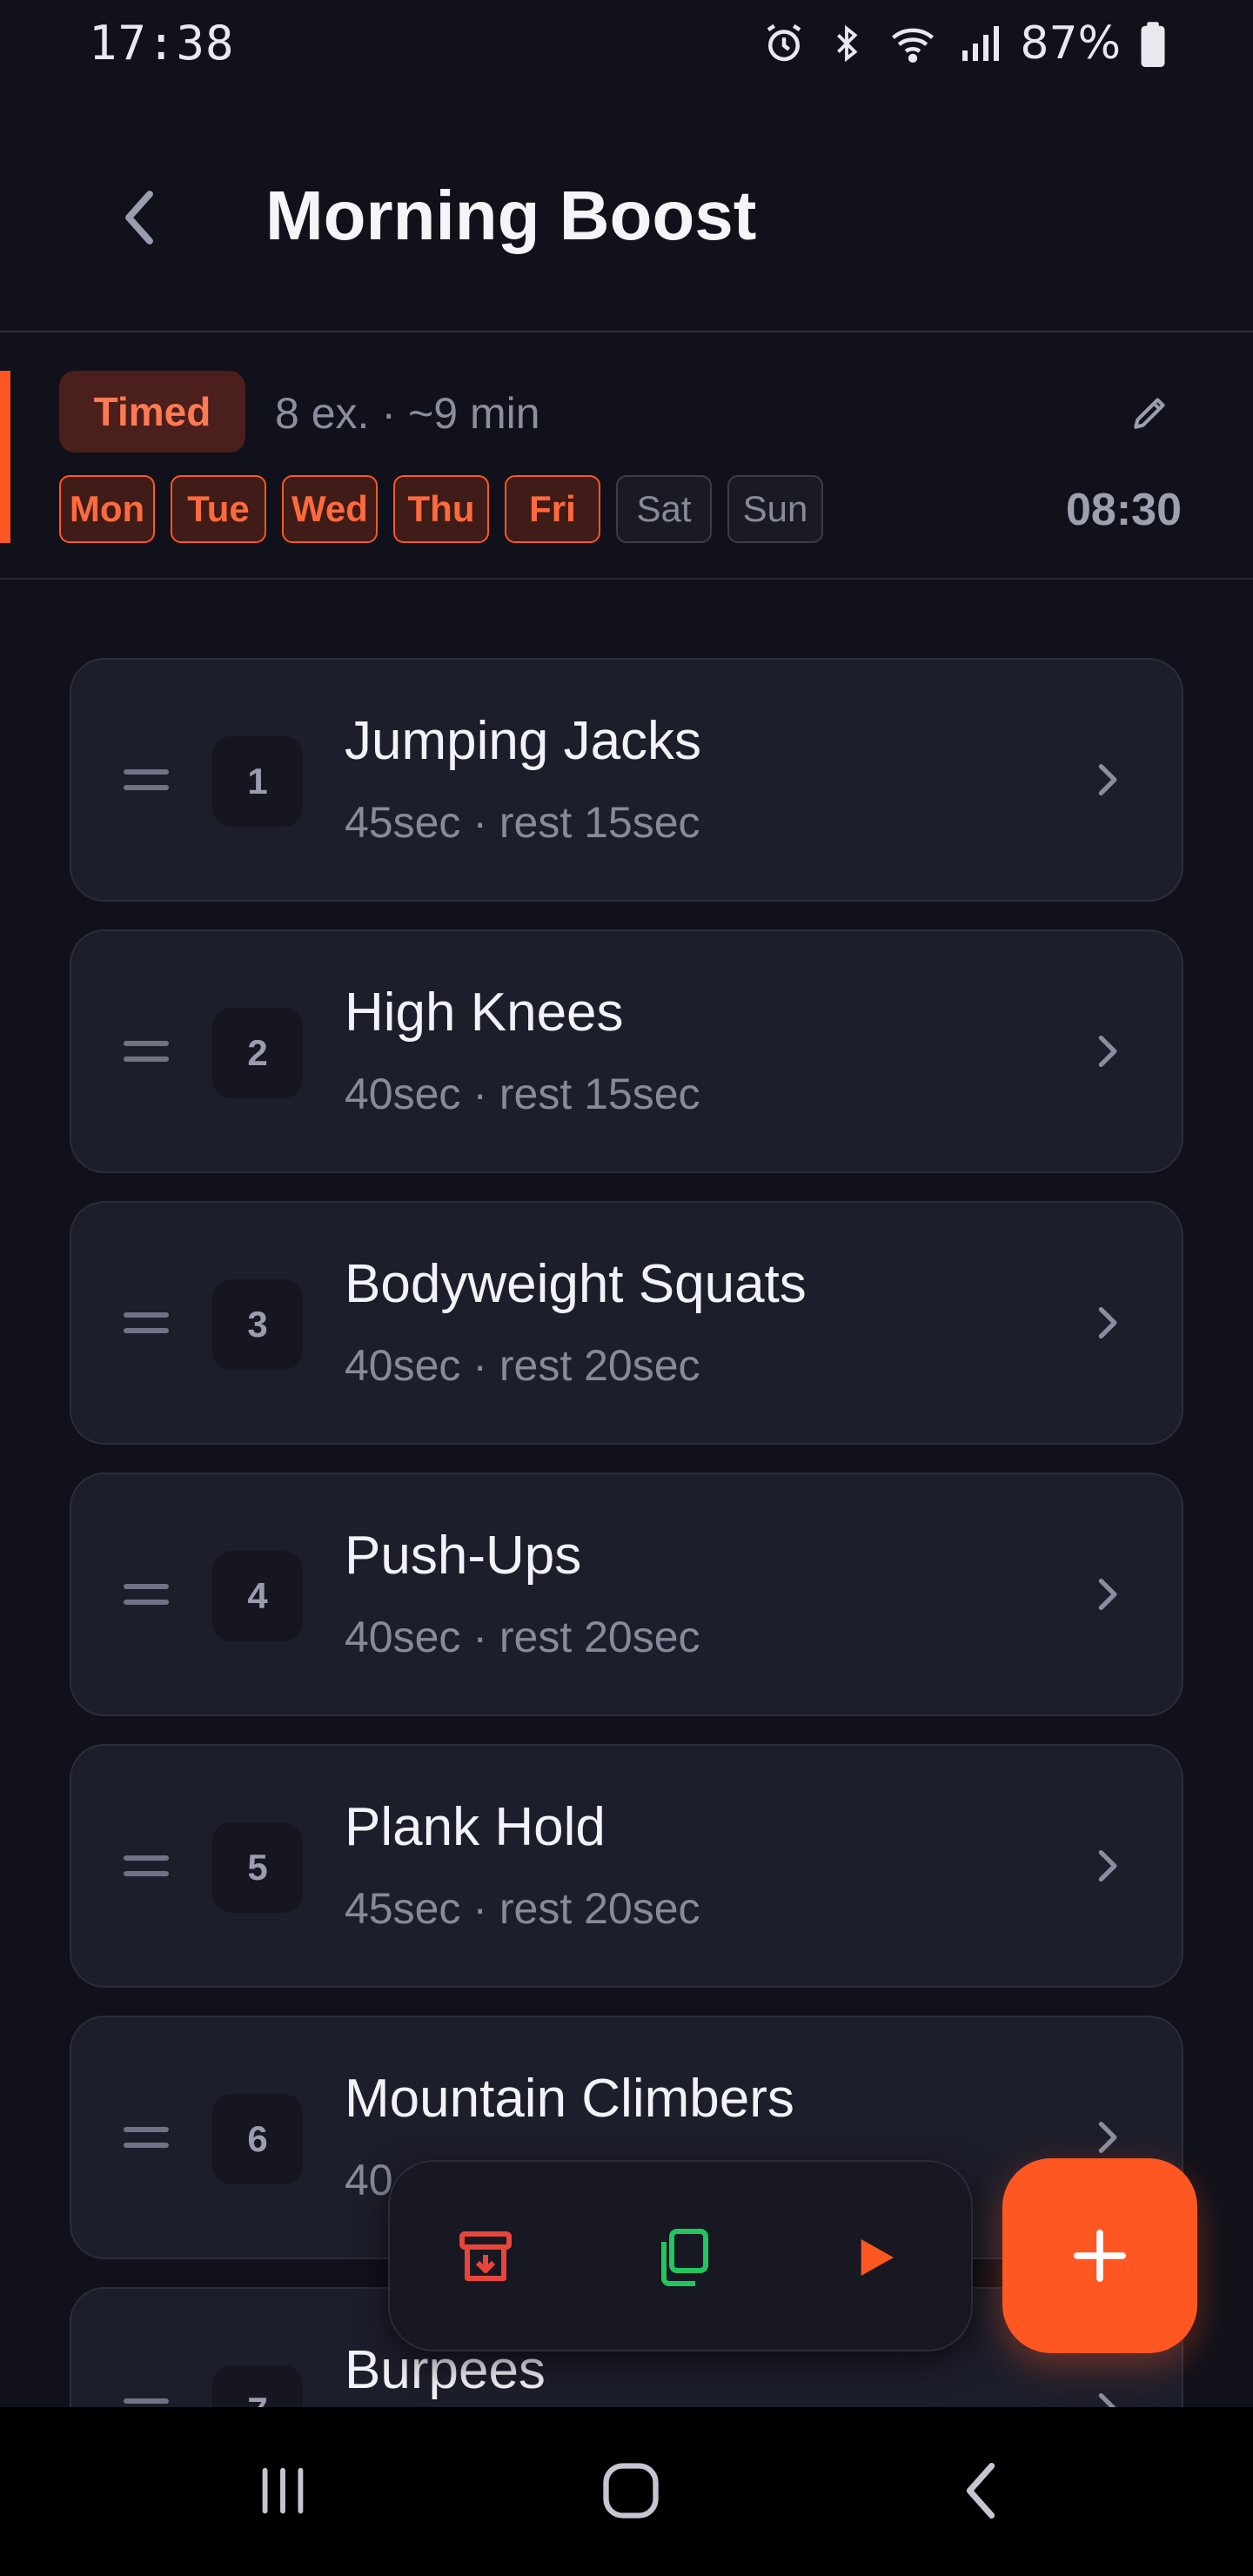  Describe the element at coordinates (369, 2180) in the screenshot. I see `exercise-details: 40` at that location.